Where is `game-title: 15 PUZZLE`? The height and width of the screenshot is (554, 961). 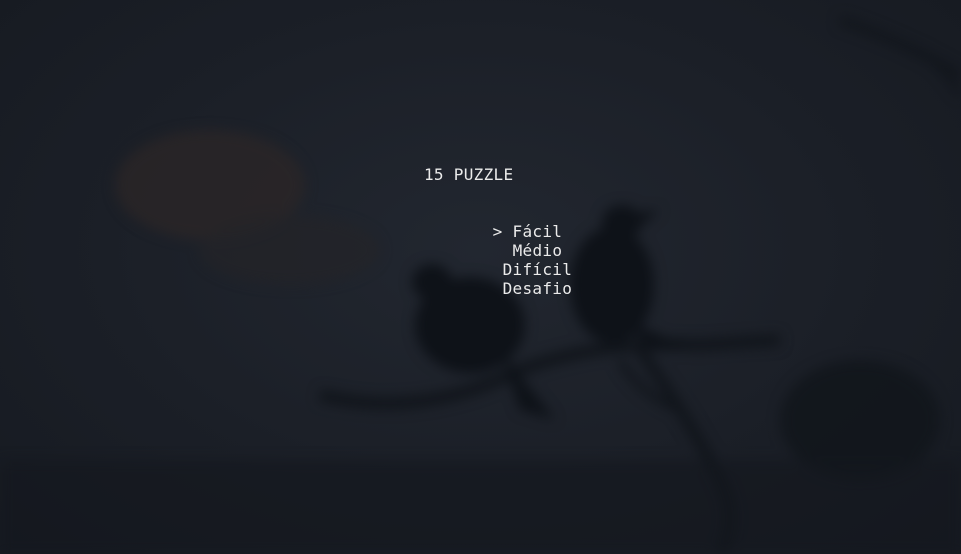 game-title: 15 PUZZLE is located at coordinates (469, 174).